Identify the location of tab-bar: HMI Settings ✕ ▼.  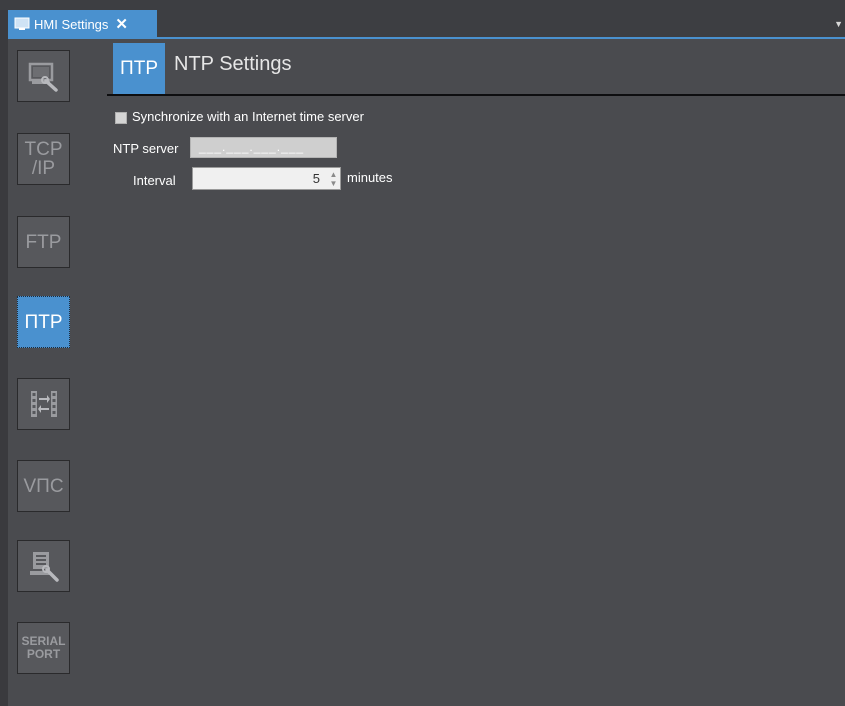
(426, 24).